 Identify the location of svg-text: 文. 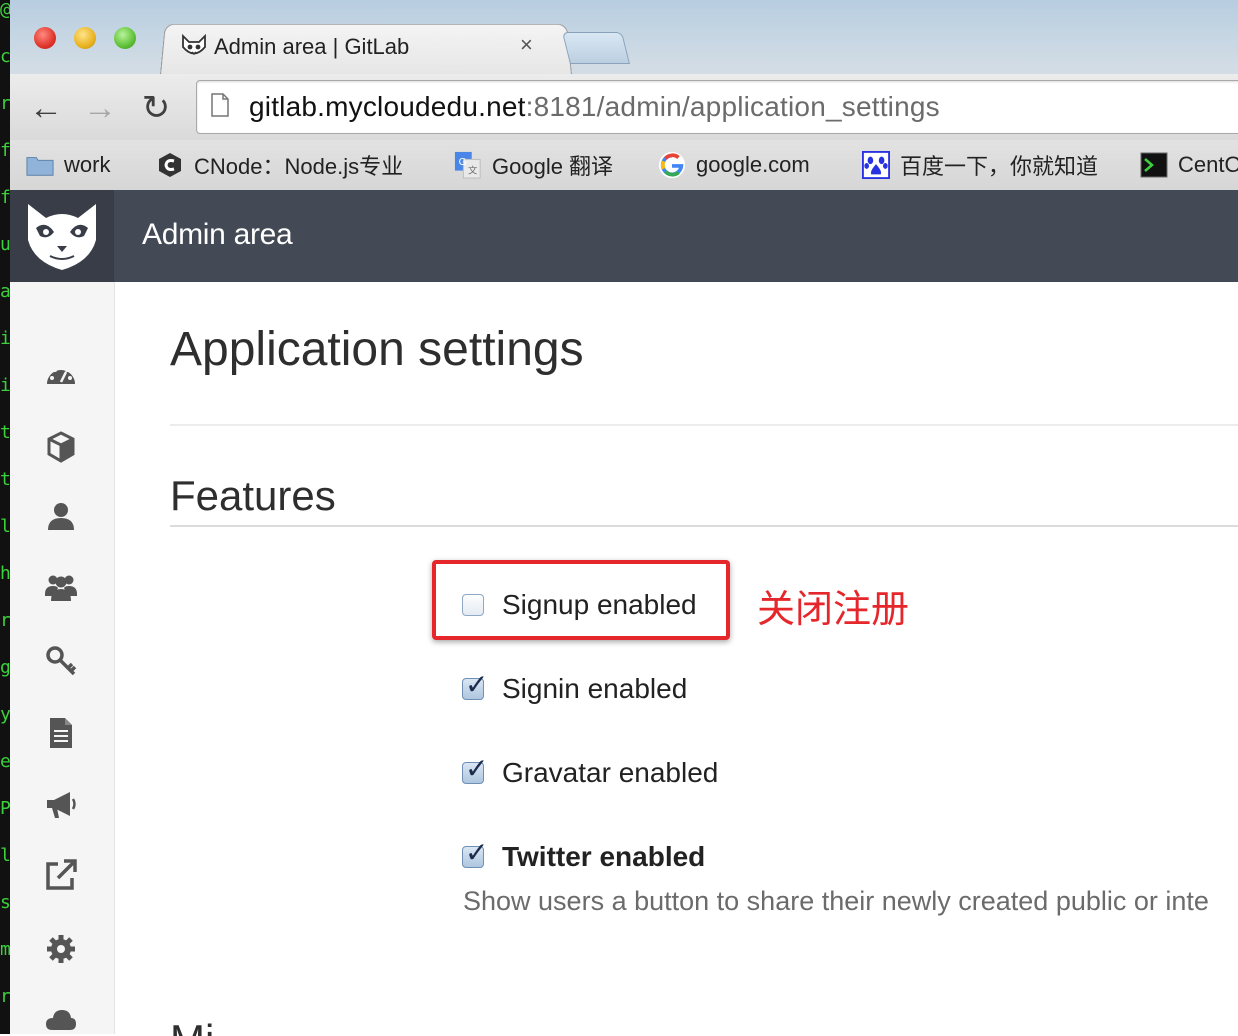
(472, 170).